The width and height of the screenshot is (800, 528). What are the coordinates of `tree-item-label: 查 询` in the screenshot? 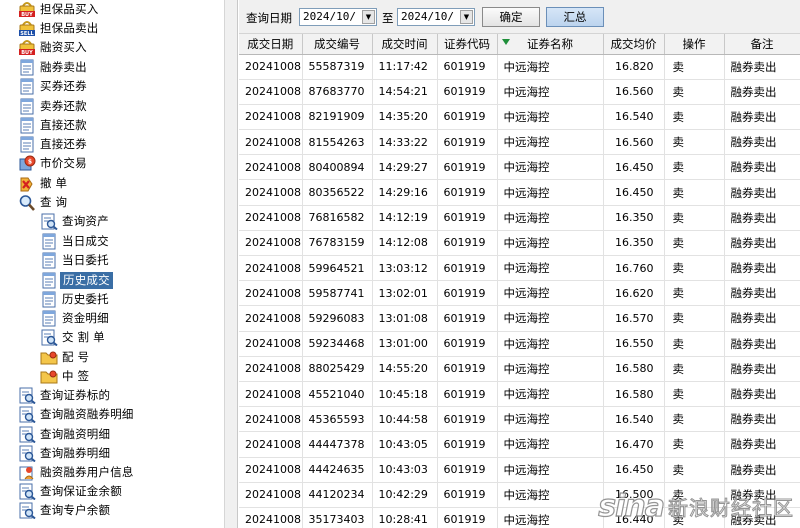 It's located at (54, 202).